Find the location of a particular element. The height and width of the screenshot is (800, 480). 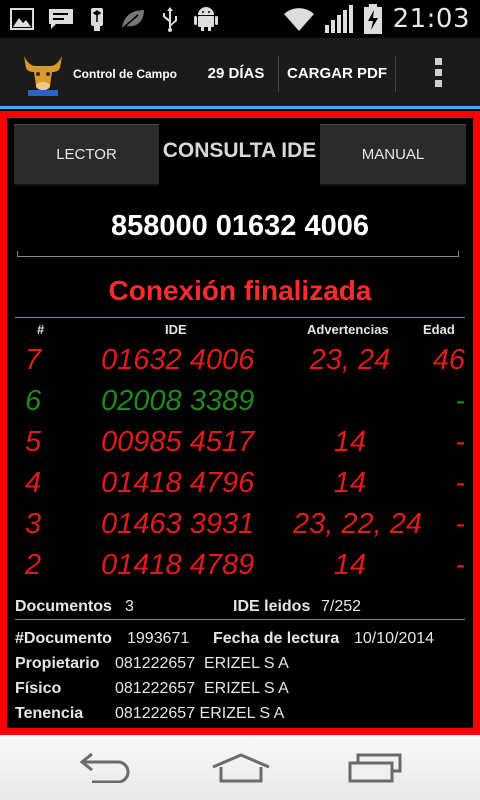

ide-input: 858000 01632 4006 is located at coordinates (240, 226).